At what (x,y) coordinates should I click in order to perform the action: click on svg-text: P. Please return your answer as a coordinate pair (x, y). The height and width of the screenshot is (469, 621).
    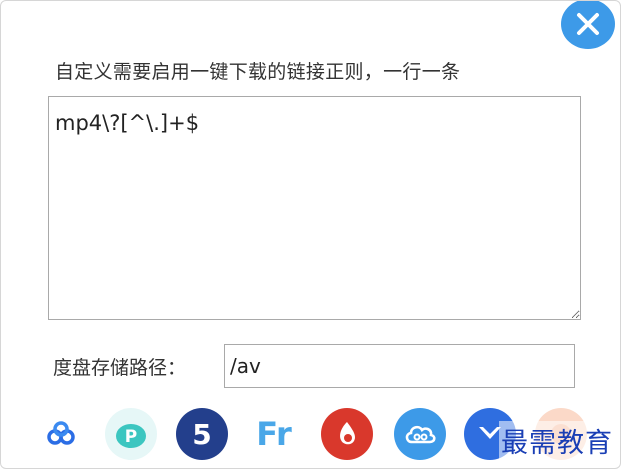
    Looking at the image, I should click on (131, 437).